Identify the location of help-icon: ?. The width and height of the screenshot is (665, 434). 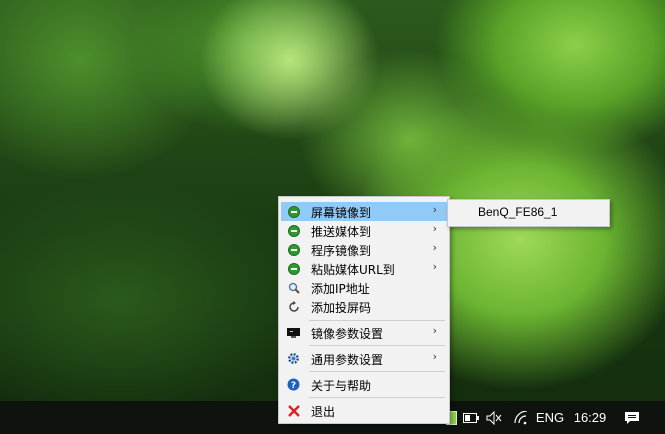
(293, 384).